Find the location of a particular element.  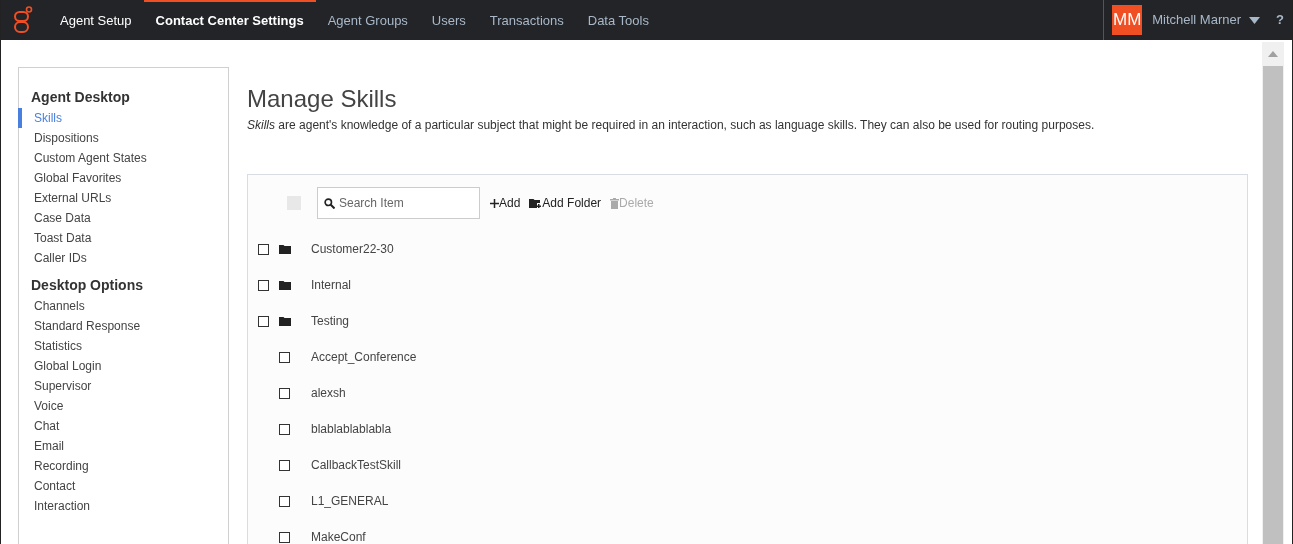

sidebar-item: Supervisor is located at coordinates (123, 386).